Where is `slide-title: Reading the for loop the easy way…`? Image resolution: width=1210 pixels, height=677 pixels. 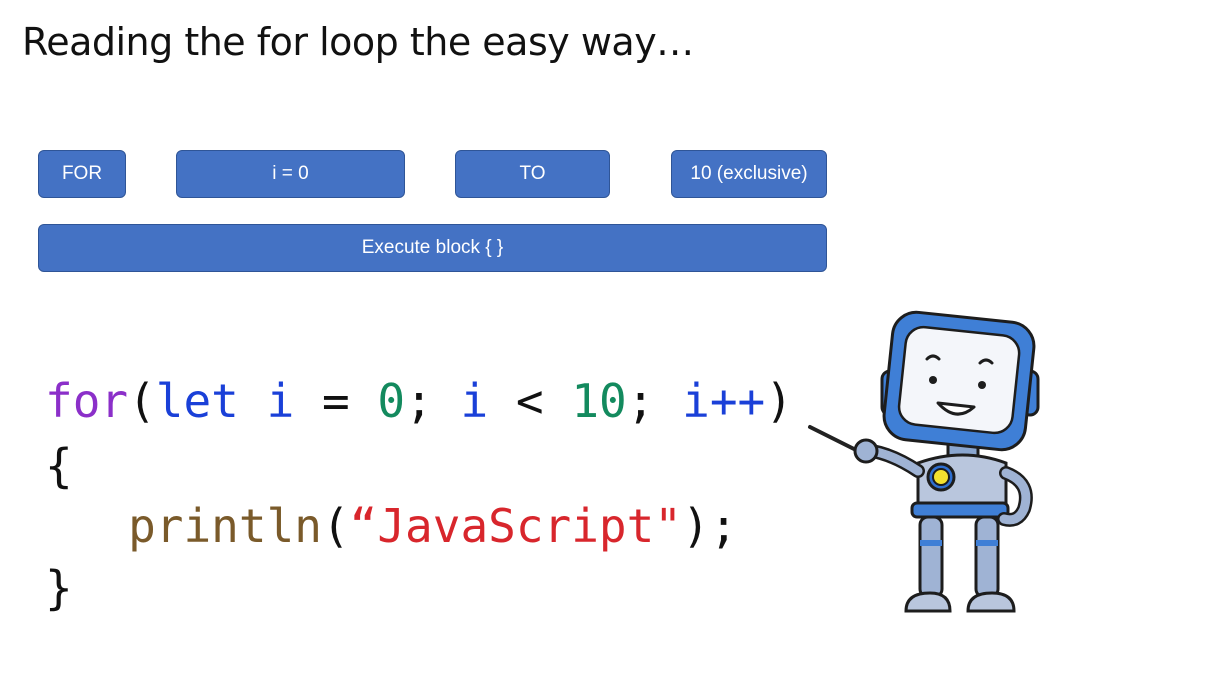 slide-title: Reading the for loop the easy way… is located at coordinates (358, 42).